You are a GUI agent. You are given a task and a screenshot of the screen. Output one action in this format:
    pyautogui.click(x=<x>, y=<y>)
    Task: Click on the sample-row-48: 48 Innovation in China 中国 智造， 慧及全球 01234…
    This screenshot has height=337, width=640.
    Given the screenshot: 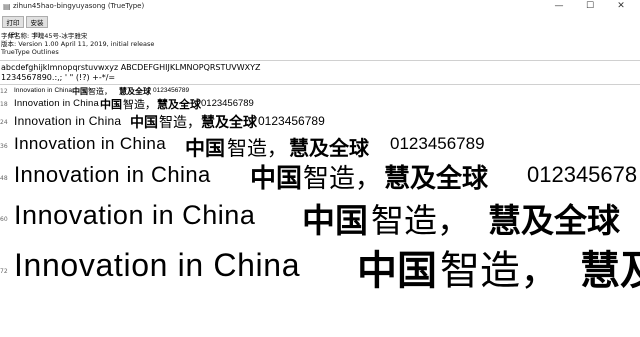 What is the action you would take?
    pyautogui.click(x=320, y=176)
    